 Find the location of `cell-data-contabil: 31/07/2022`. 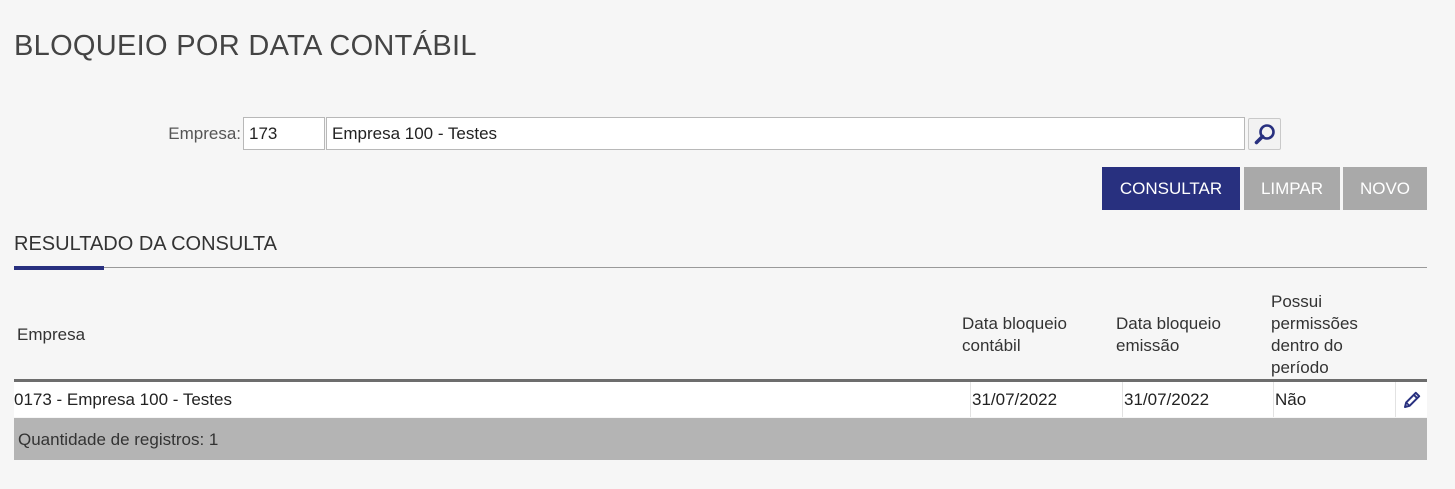

cell-data-contabil: 31/07/2022 is located at coordinates (1046, 399).